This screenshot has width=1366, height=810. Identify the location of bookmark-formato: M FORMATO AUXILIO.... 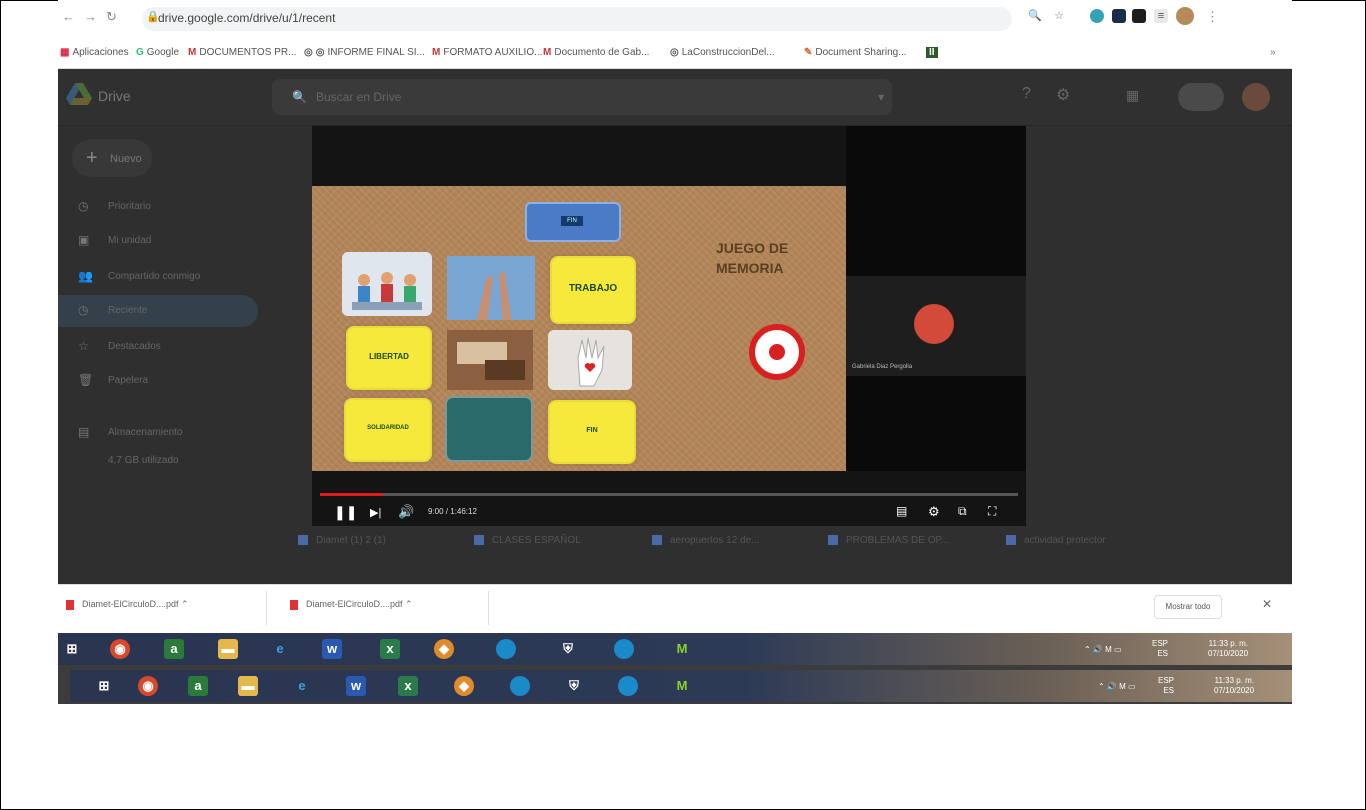
(487, 52).